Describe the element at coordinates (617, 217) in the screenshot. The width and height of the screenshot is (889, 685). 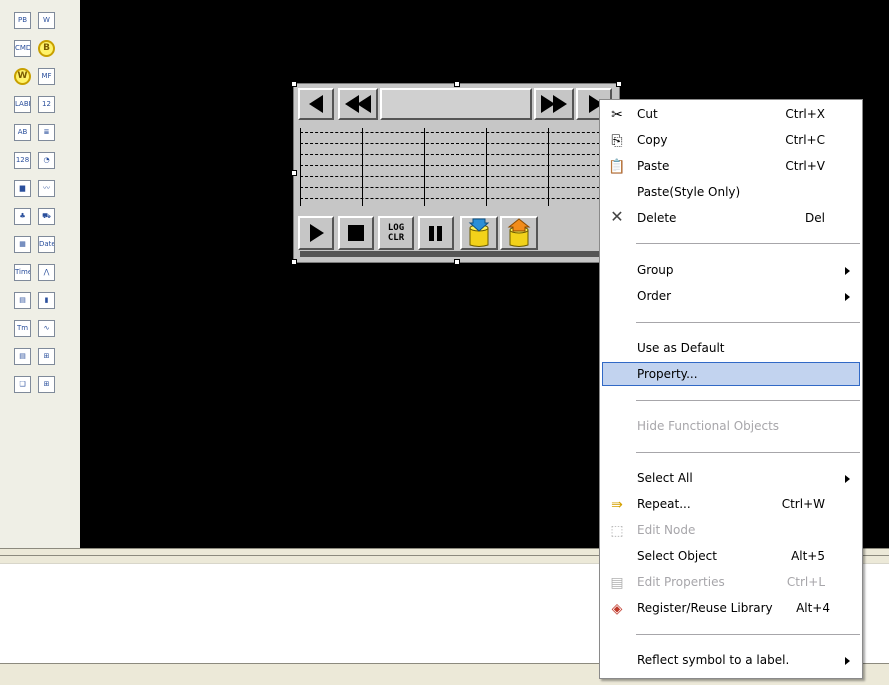
I see `delete-x-icon: ✕` at that location.